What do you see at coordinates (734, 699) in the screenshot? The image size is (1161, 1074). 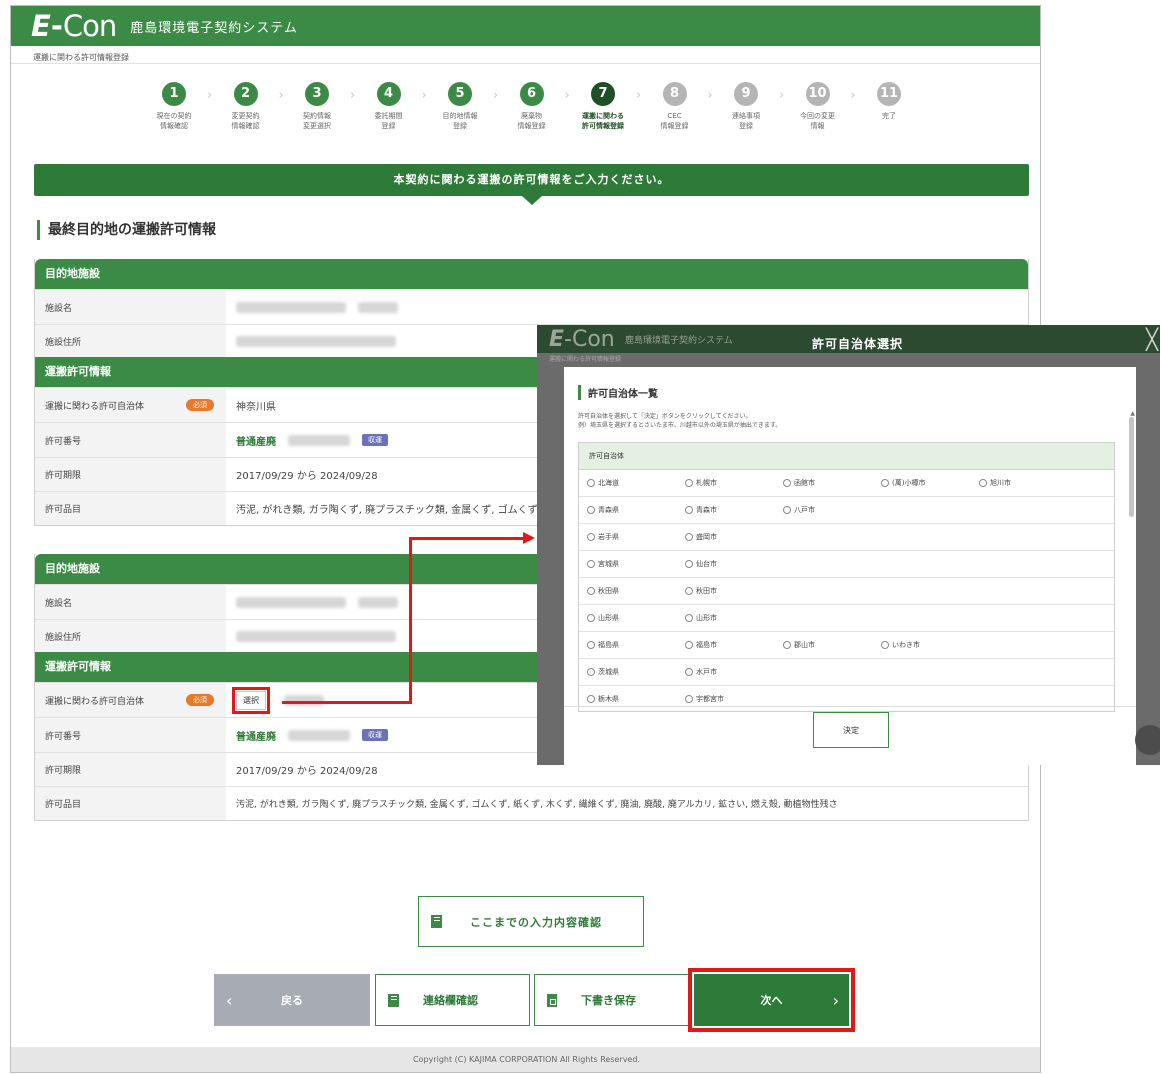 I see `municipality-option: 宇都宮市` at bounding box center [734, 699].